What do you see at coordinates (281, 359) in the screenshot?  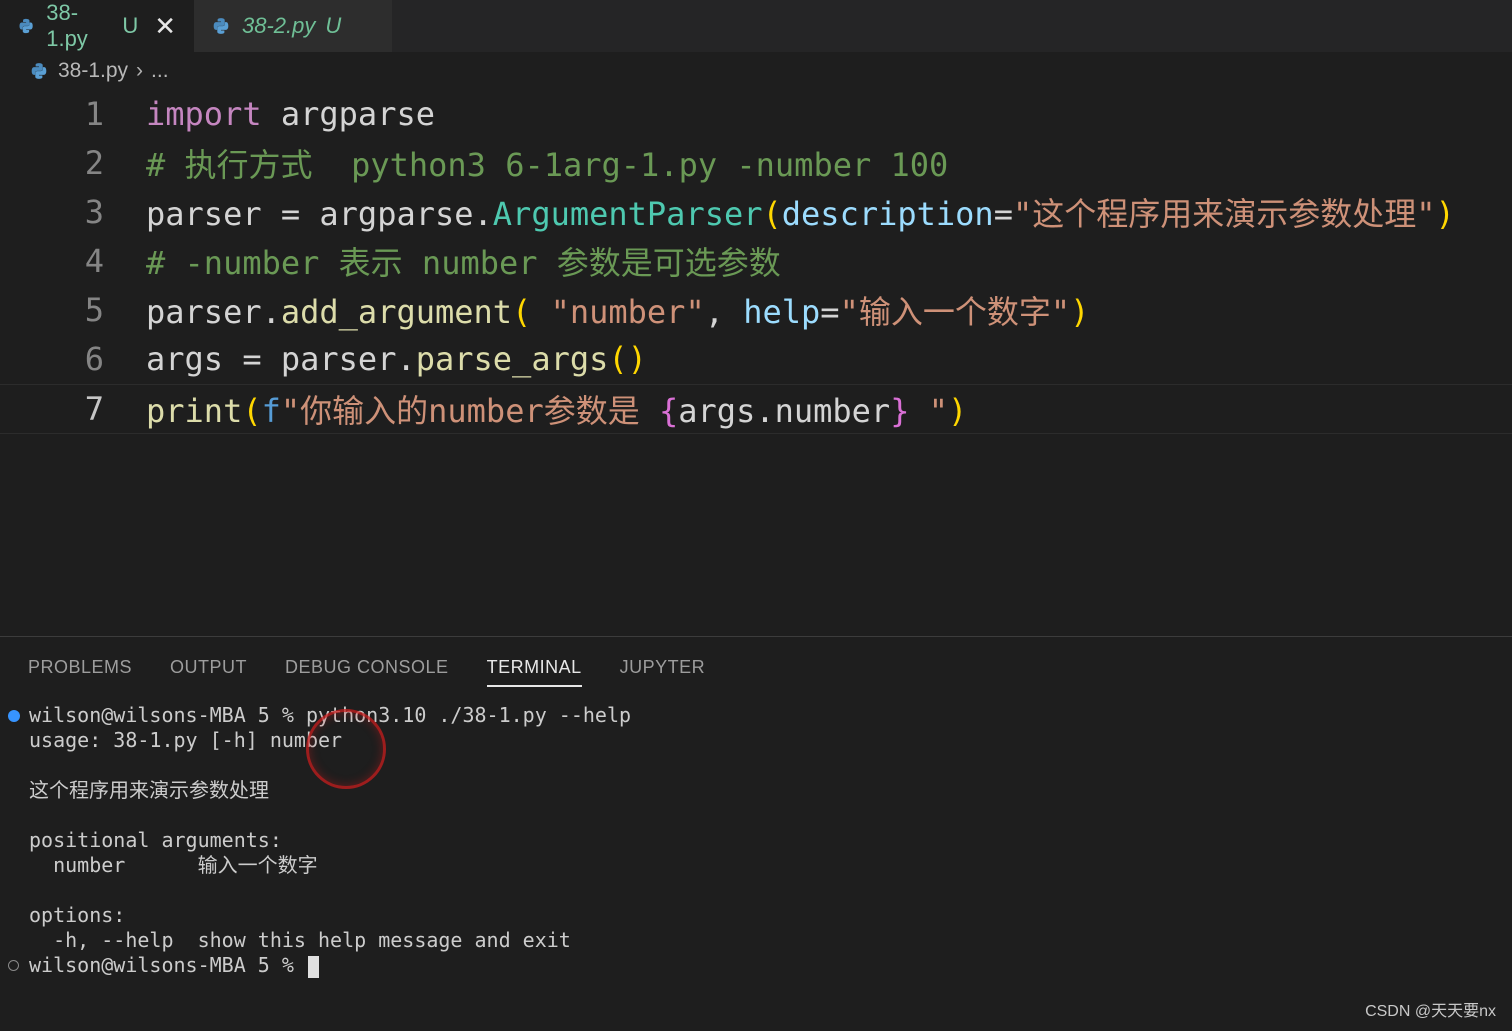 I see `code-text: args = parser.` at bounding box center [281, 359].